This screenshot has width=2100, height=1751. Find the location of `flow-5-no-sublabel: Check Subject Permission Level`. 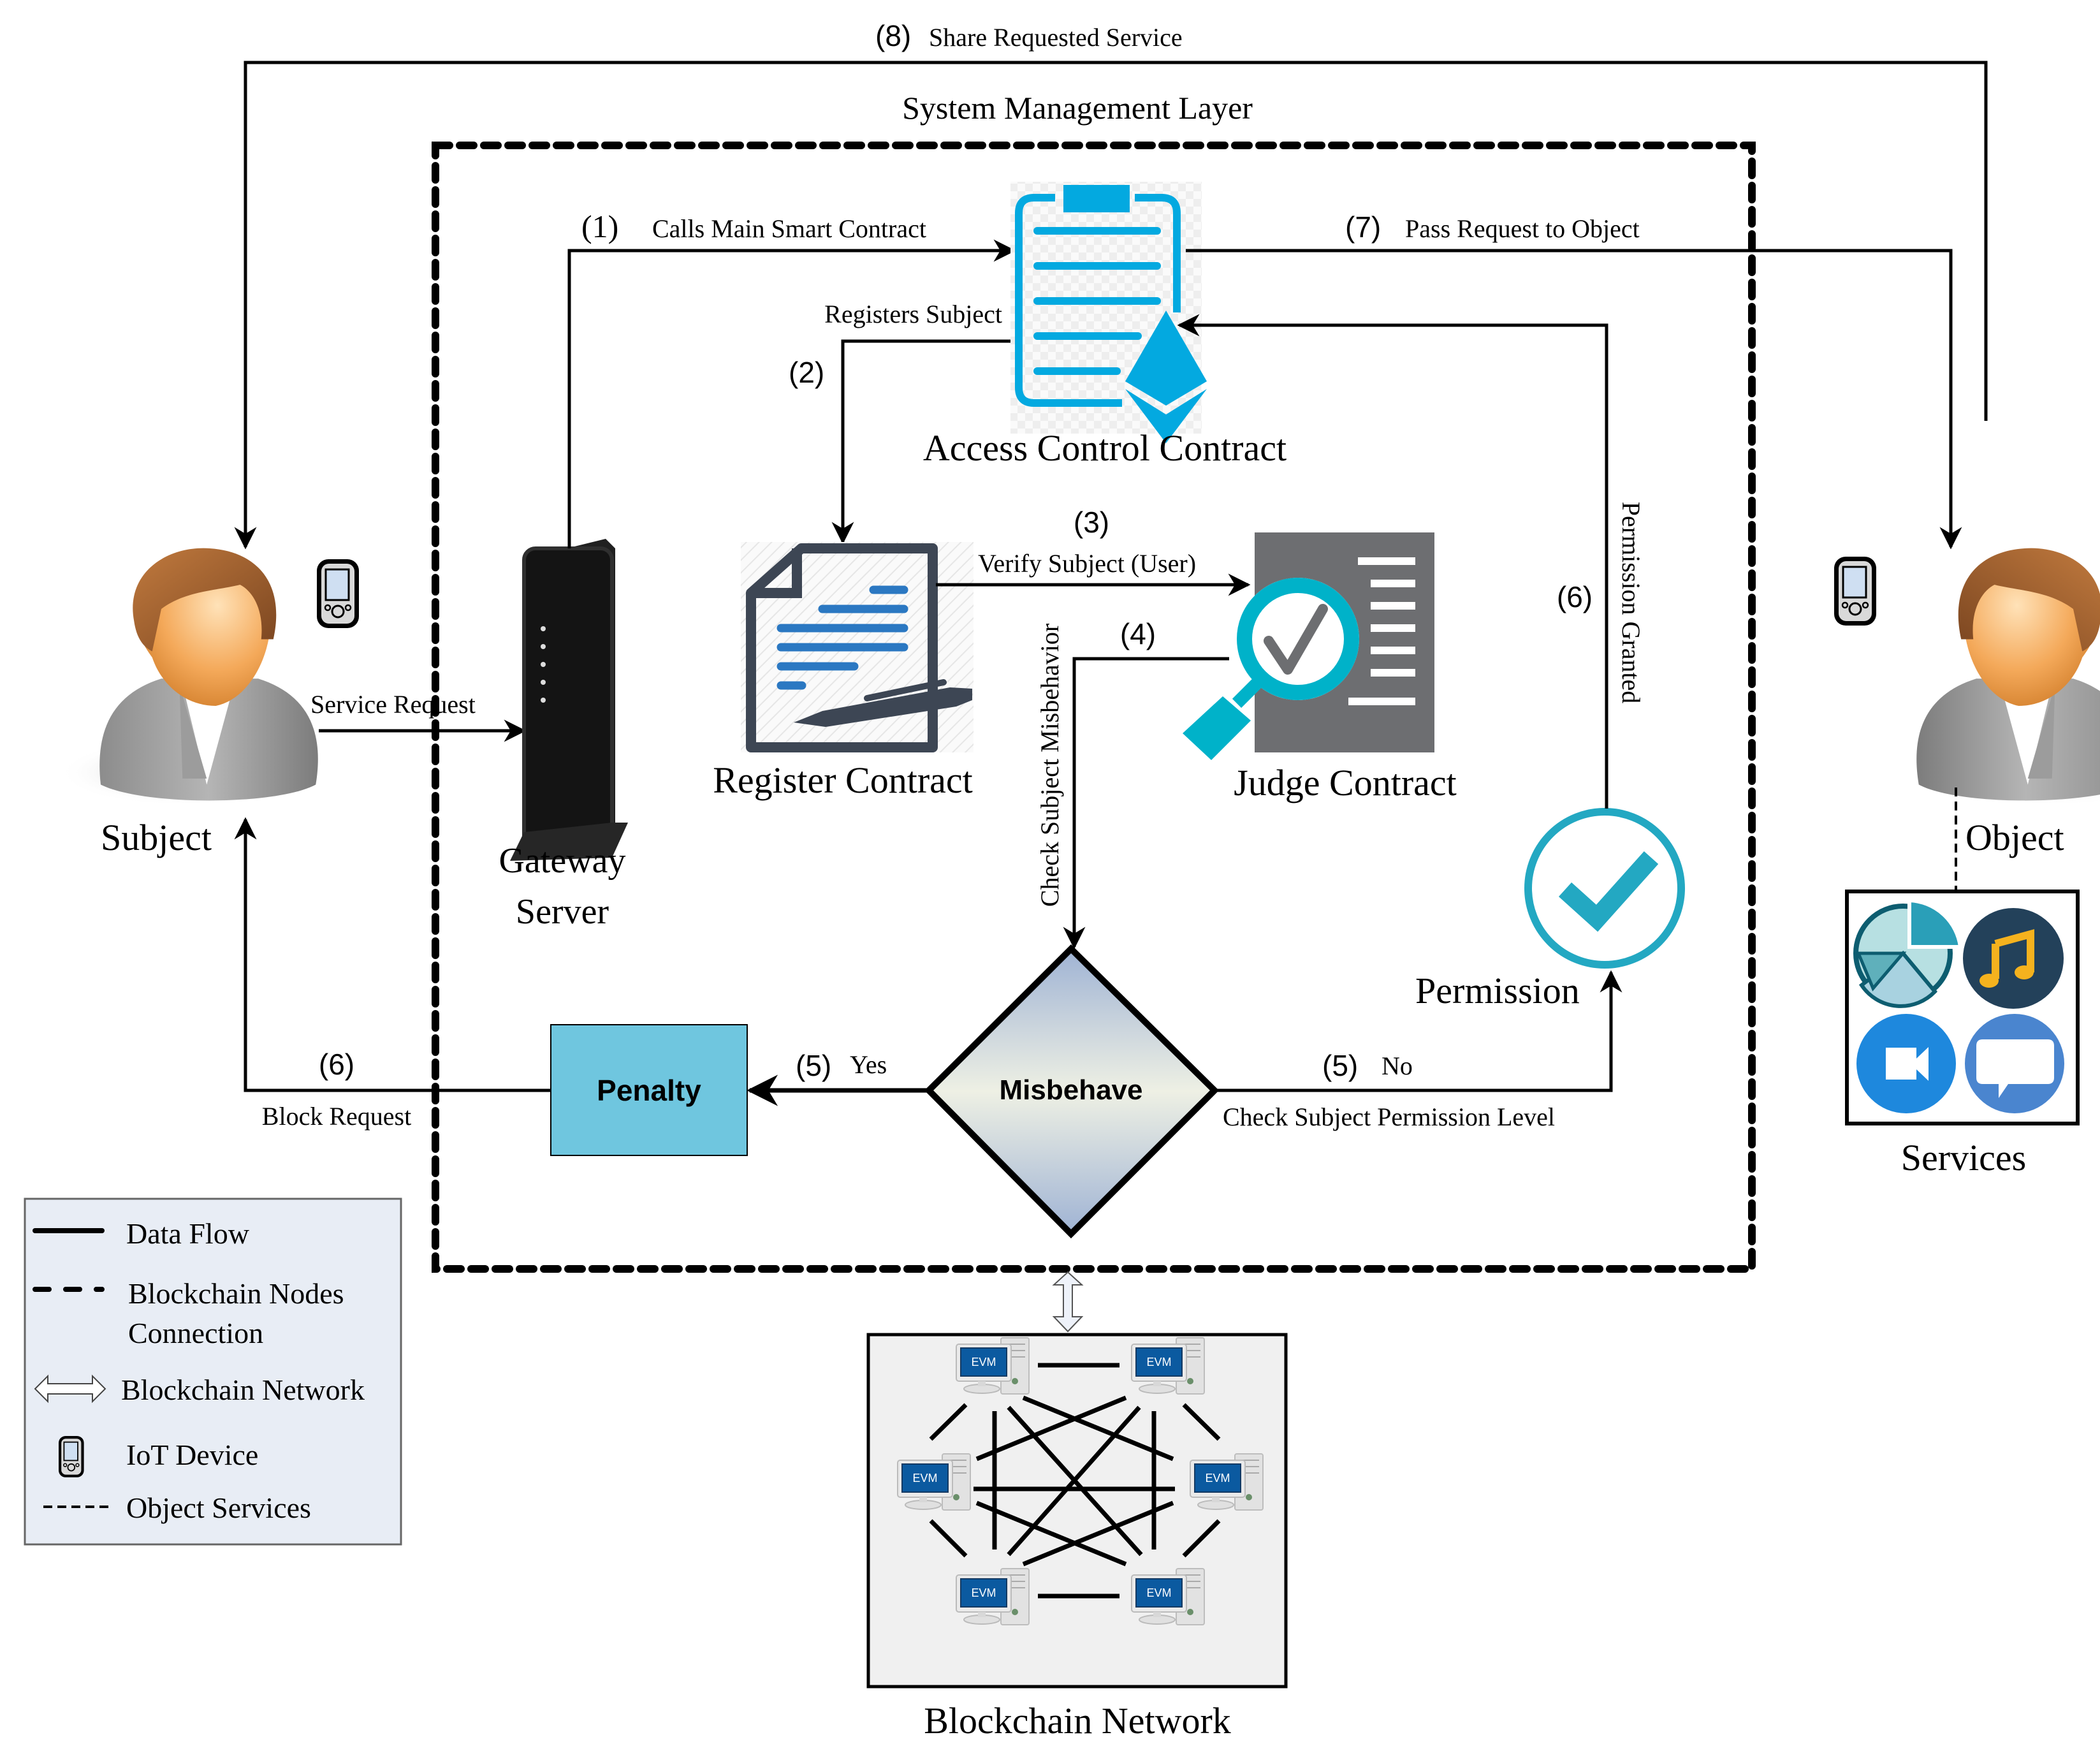

flow-5-no-sublabel: Check Subject Permission Level is located at coordinates (1389, 1117).